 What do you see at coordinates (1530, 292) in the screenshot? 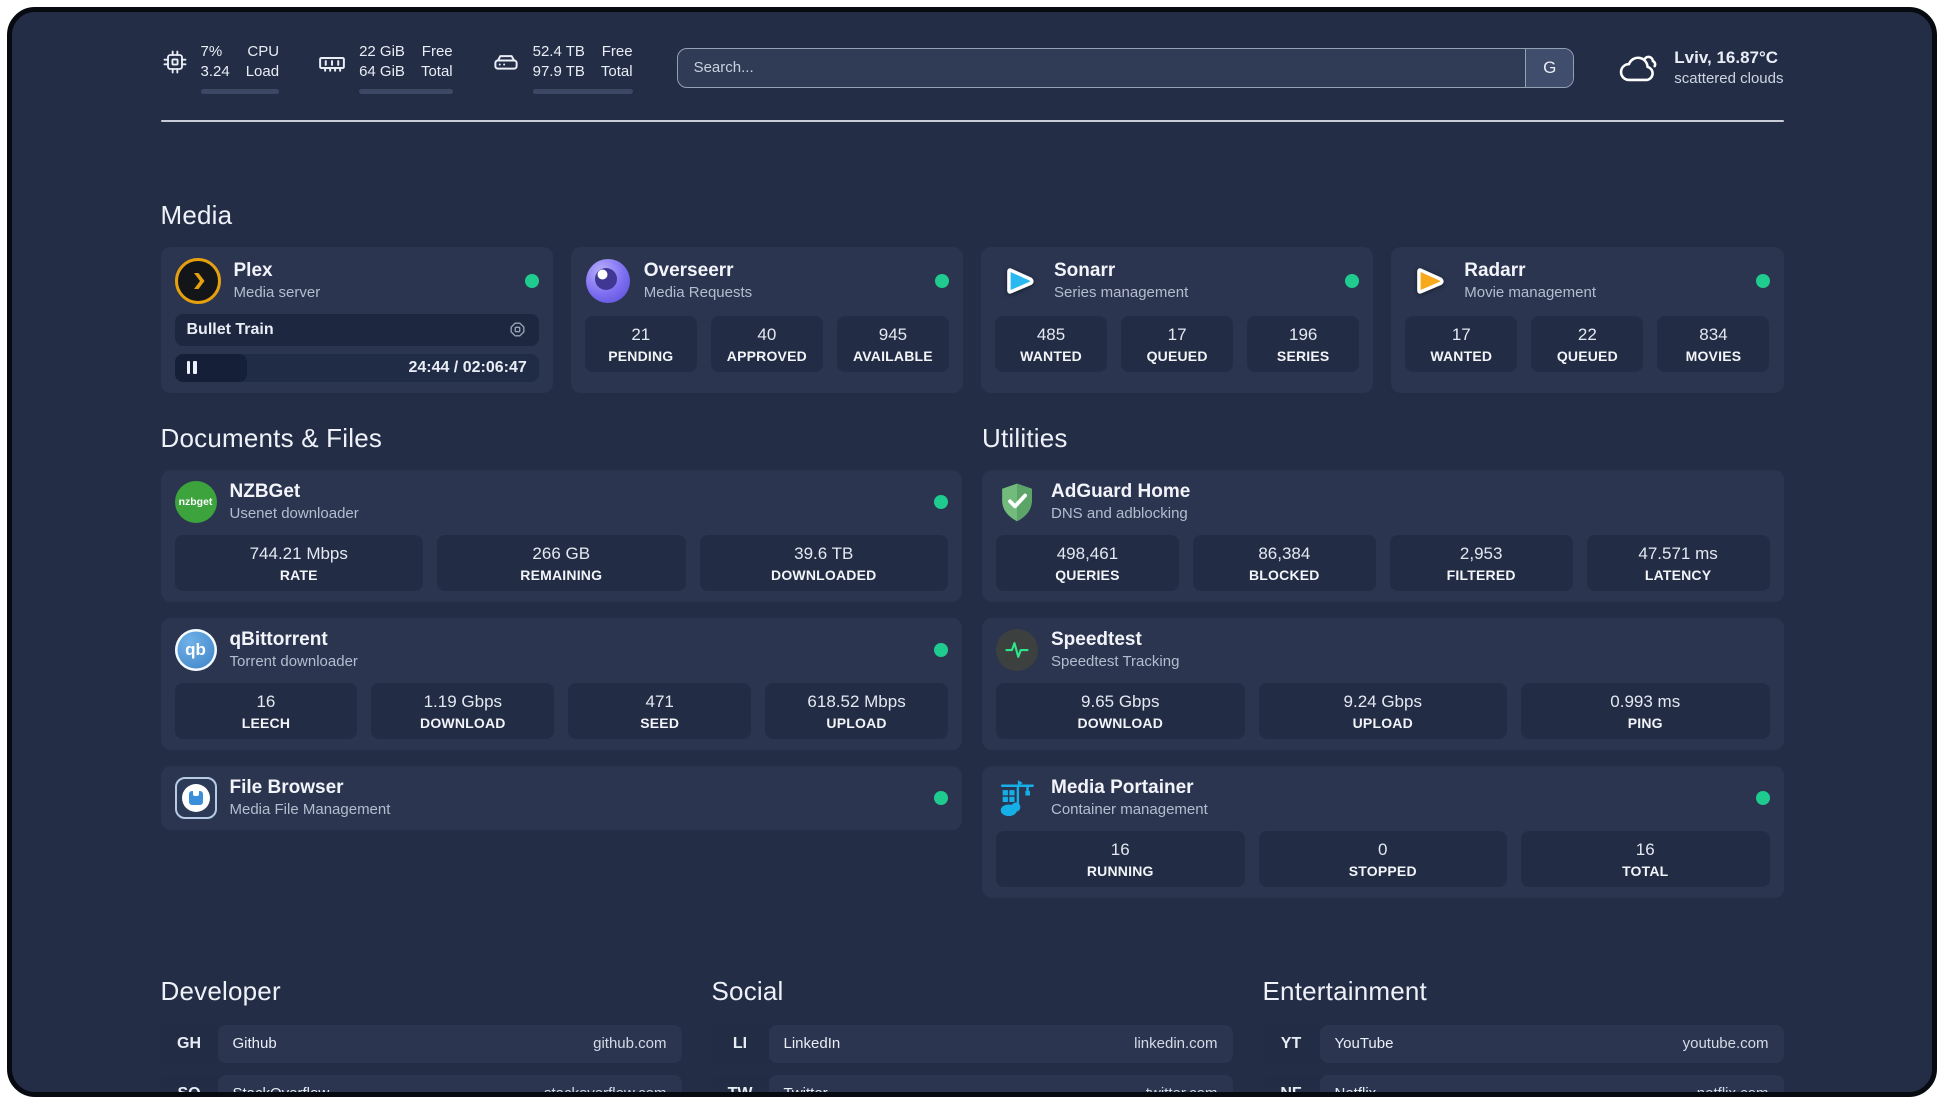
I see `app-desc: Movie management` at bounding box center [1530, 292].